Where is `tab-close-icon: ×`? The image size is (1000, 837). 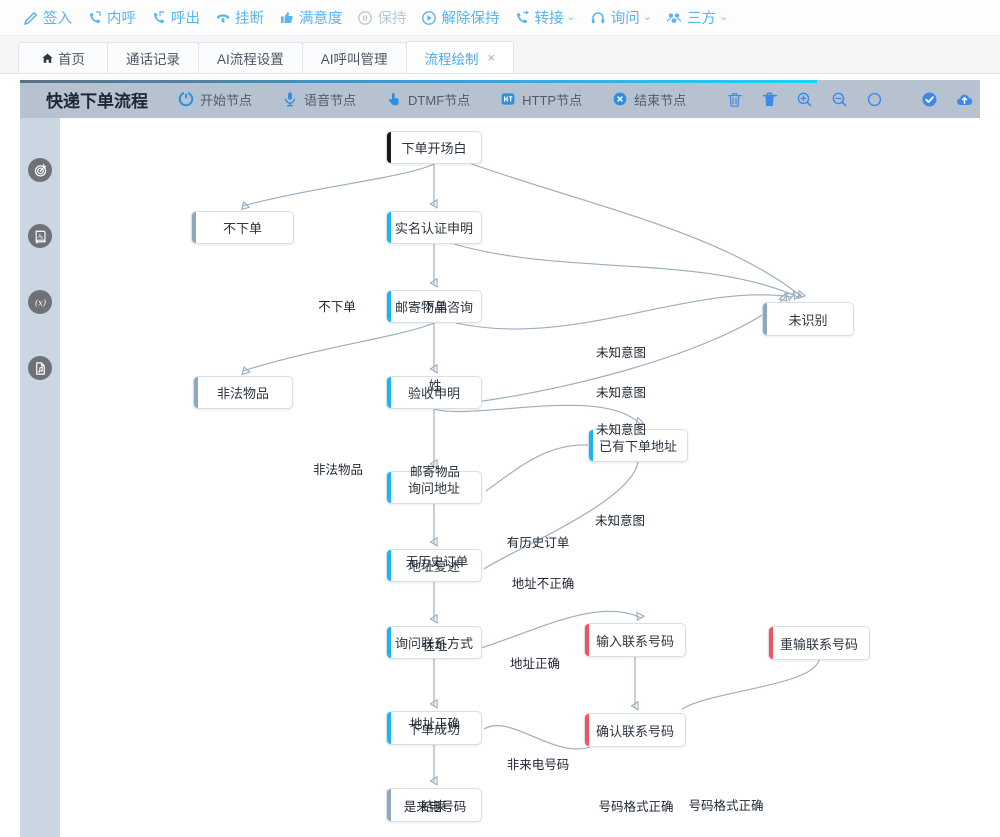
tab-close-icon: × is located at coordinates (492, 57).